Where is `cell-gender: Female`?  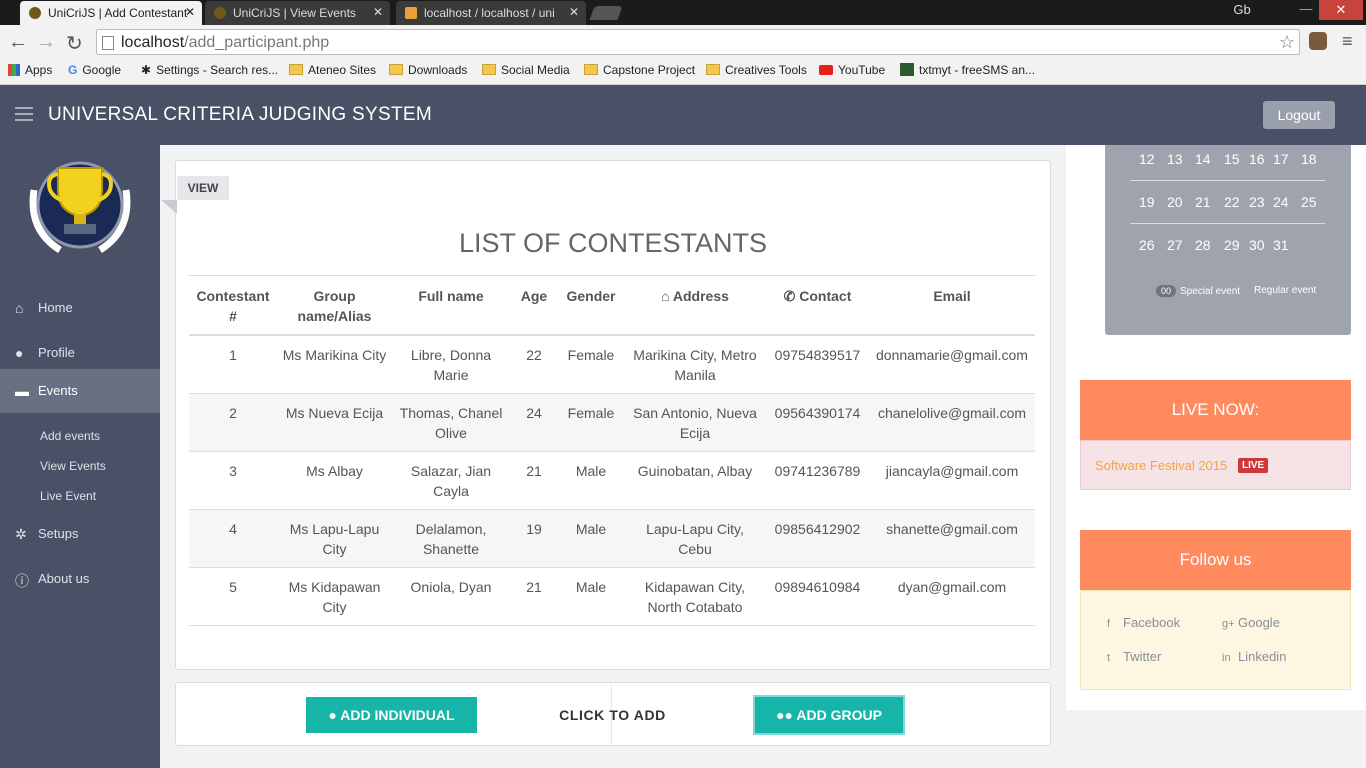
cell-gender: Female is located at coordinates (591, 422).